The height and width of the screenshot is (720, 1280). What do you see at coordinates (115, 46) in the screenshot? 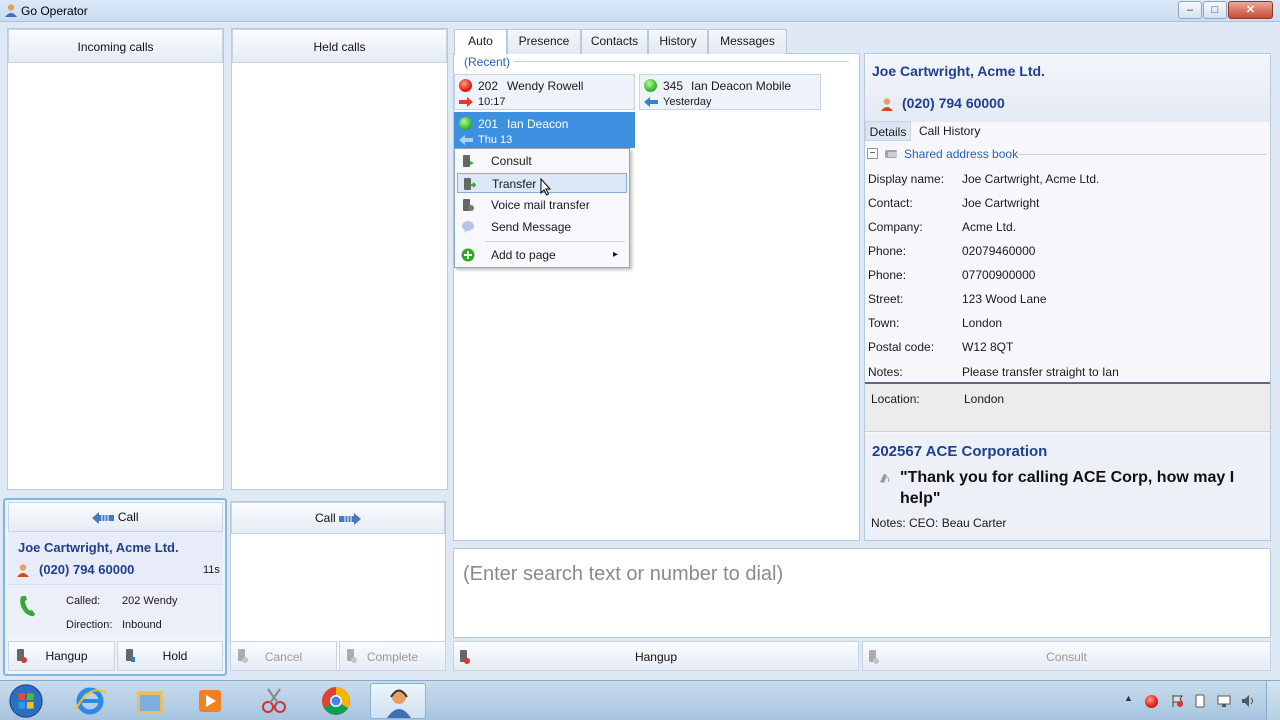
I see `incoming-calls-header: Incoming calls` at bounding box center [115, 46].